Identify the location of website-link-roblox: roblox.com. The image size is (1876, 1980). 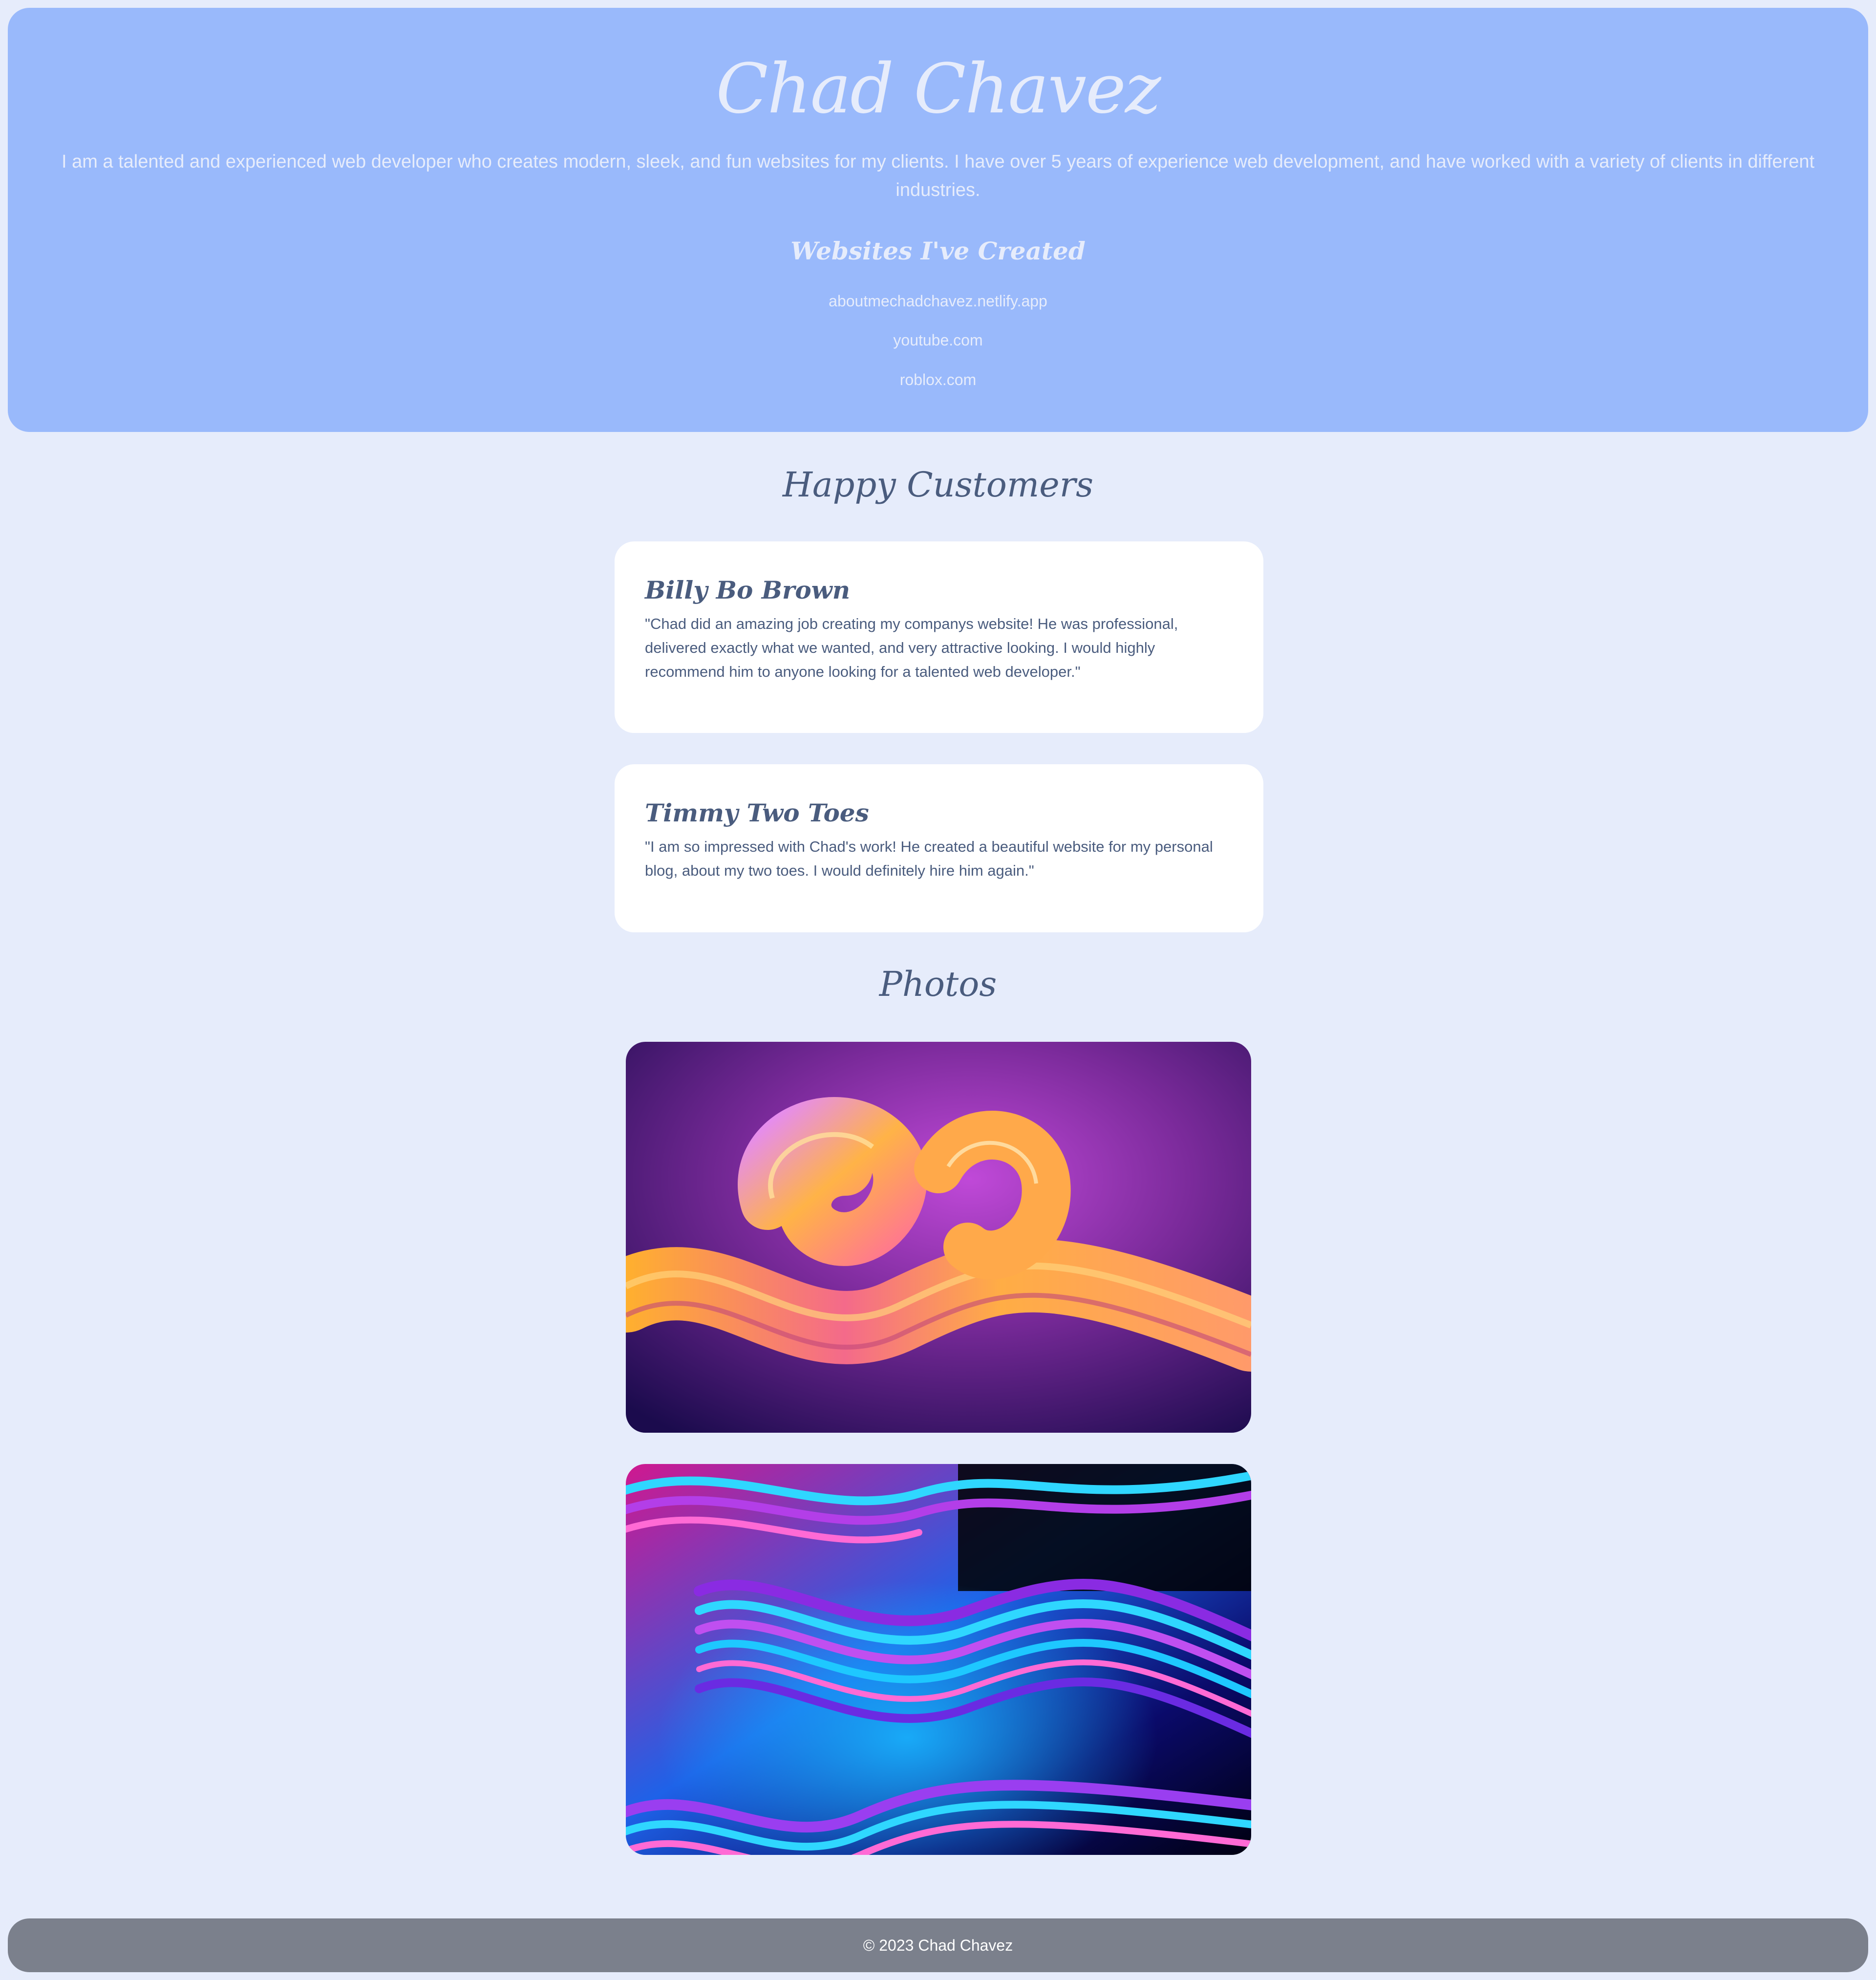
(938, 379).